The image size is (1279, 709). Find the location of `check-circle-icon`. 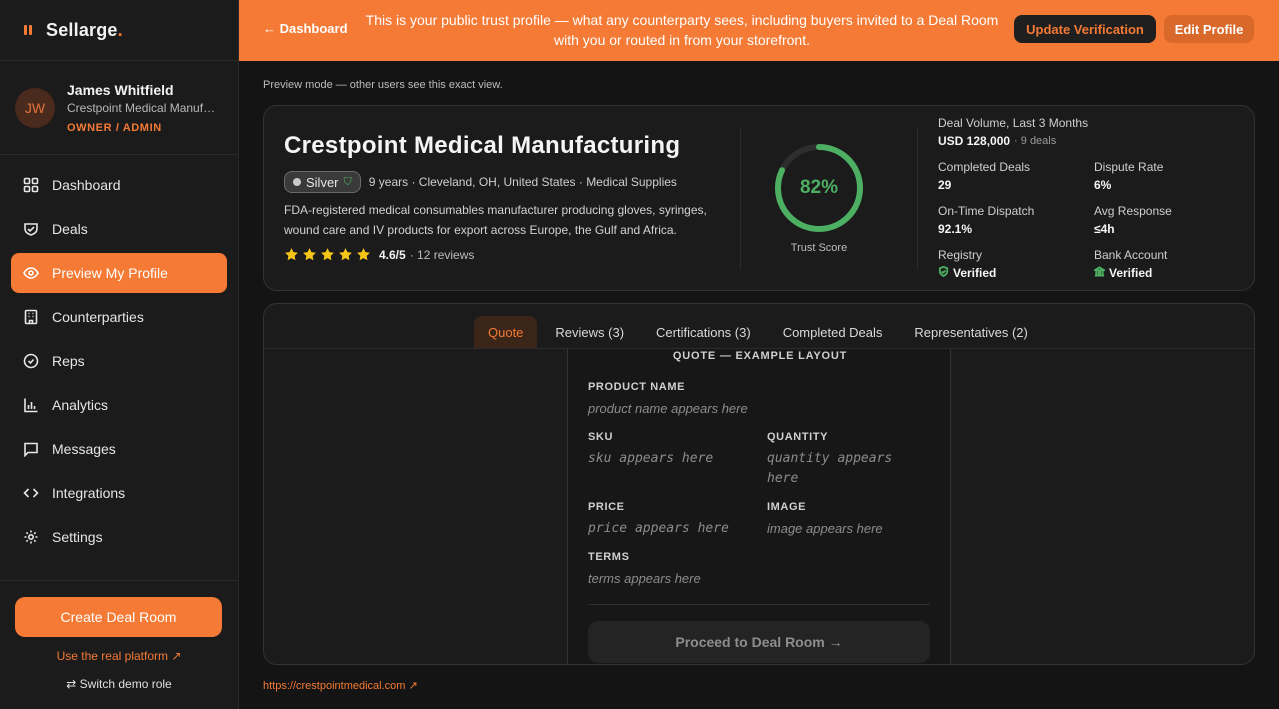

check-circle-icon is located at coordinates (31, 361).